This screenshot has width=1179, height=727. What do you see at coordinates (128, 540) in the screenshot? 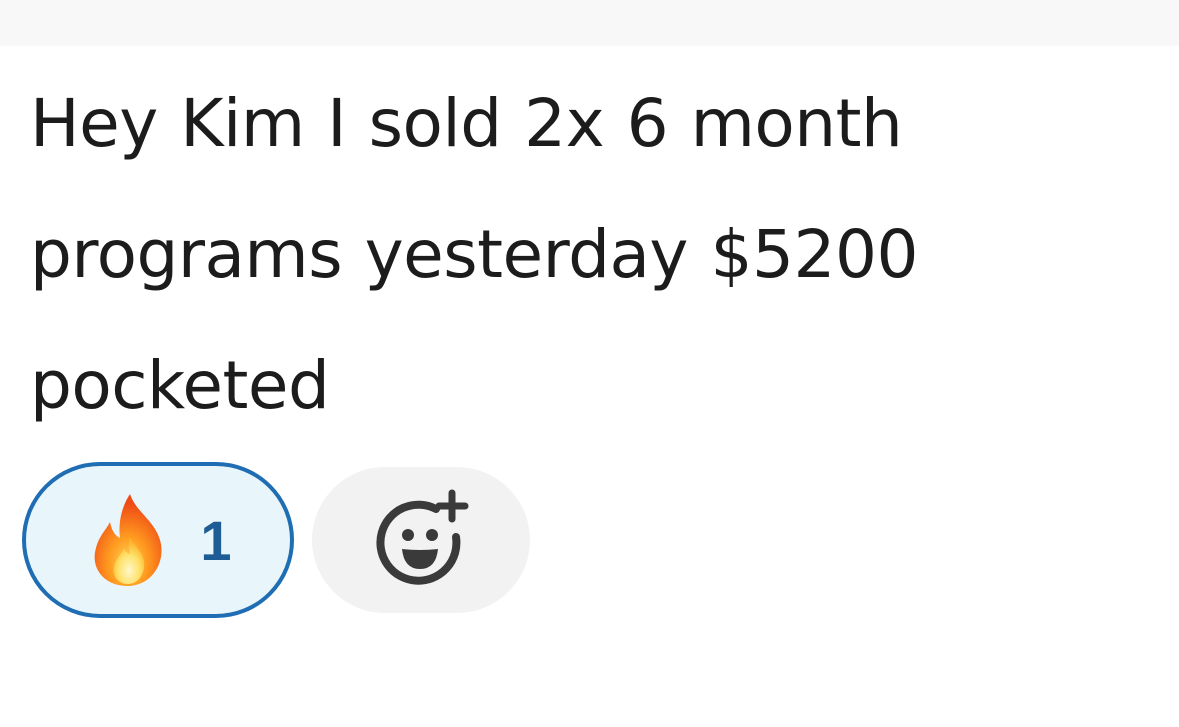
I see `fire-icon` at bounding box center [128, 540].